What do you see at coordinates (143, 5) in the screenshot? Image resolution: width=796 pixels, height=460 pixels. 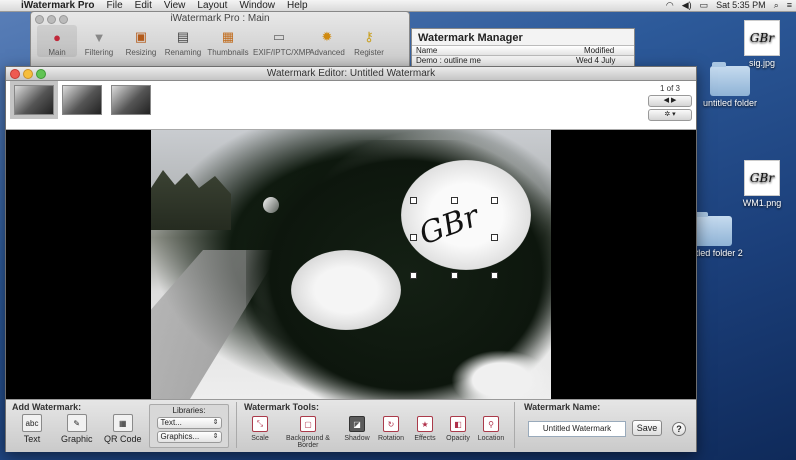 I see `menu-edit: Edit` at bounding box center [143, 5].